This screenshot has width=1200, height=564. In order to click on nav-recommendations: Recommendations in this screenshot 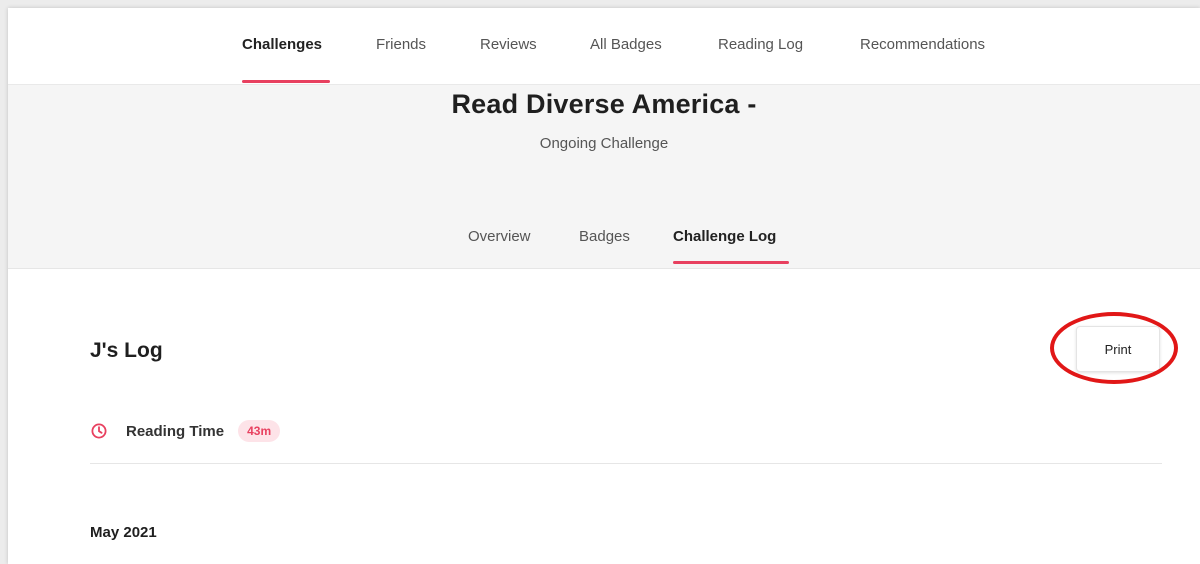, I will do `click(922, 44)`.